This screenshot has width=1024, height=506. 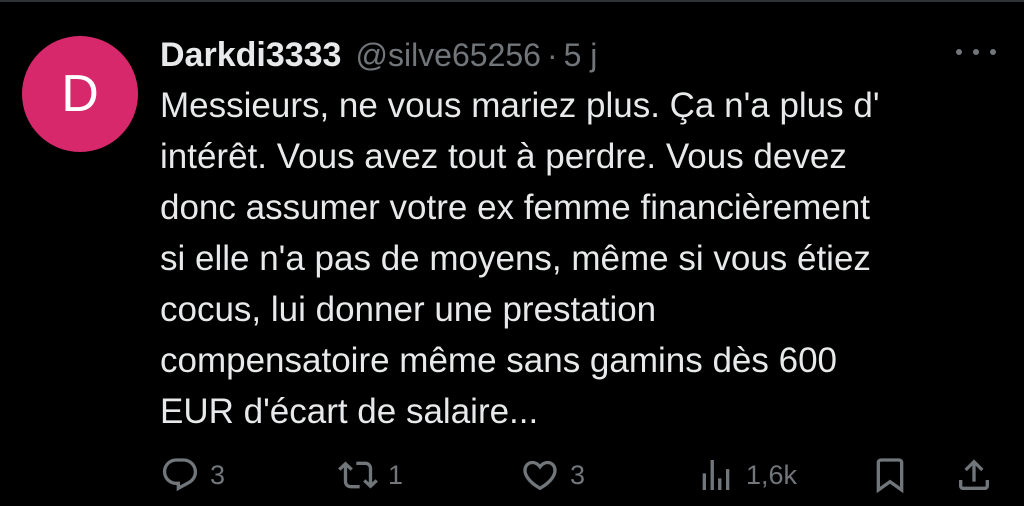 I want to click on reply-button: 3, so click(x=192, y=475).